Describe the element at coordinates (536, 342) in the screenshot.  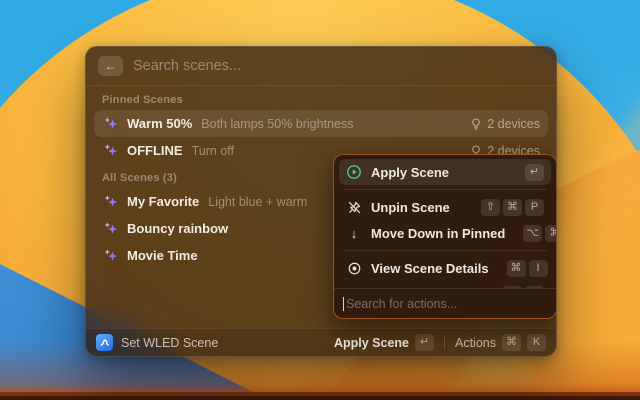
I see `k-key: K` at that location.